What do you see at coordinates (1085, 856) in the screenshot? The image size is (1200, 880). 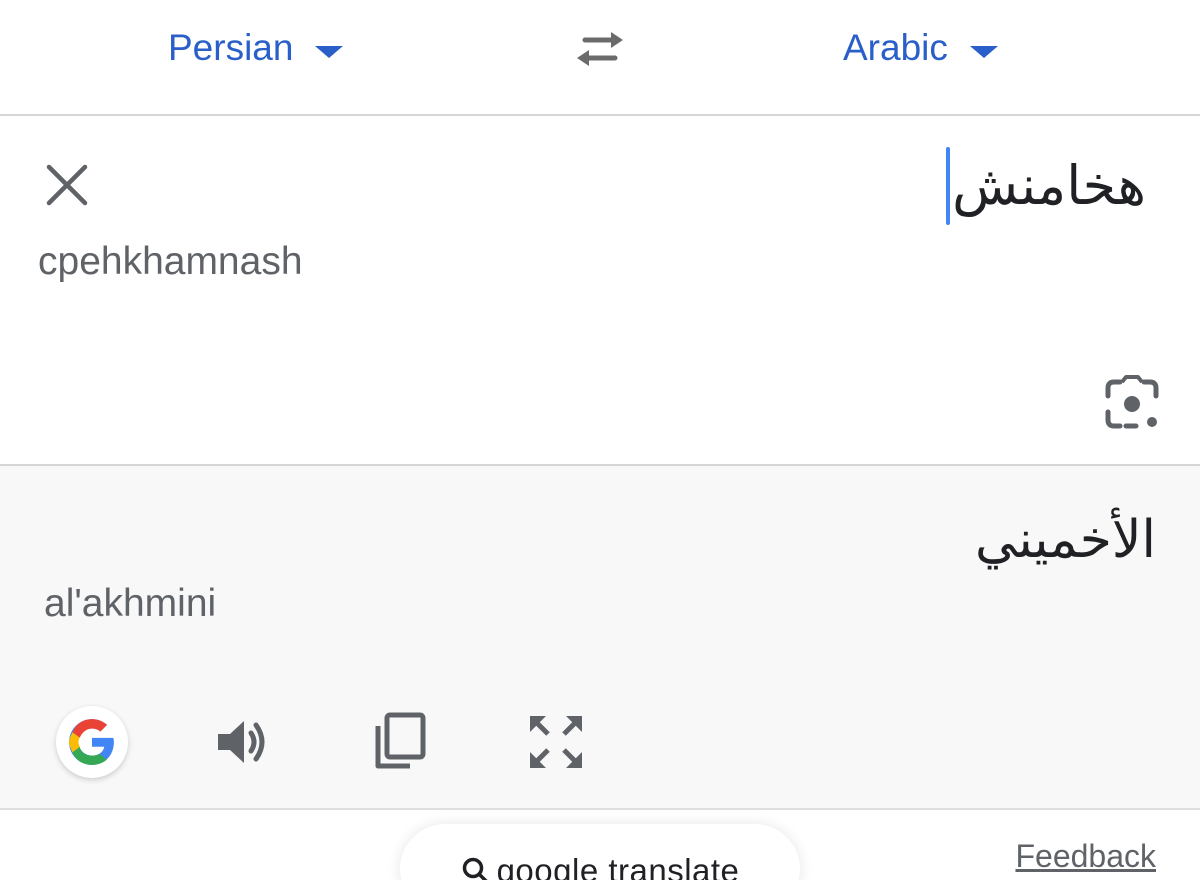 I see `feedback-link: Feedback` at bounding box center [1085, 856].